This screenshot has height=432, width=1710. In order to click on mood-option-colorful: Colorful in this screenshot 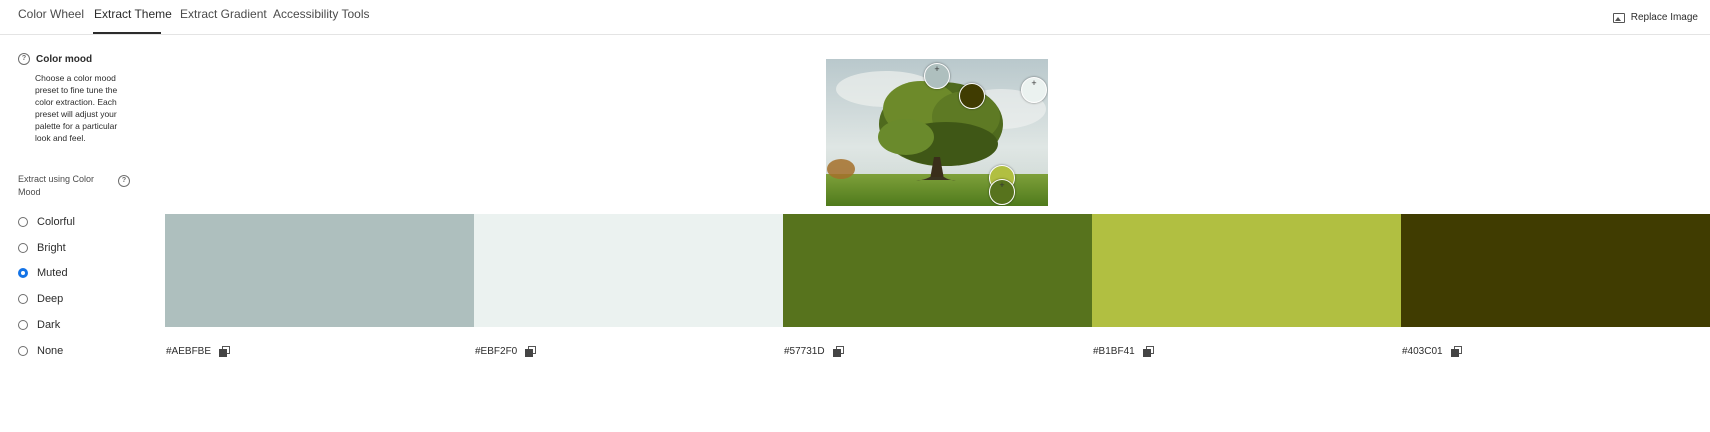, I will do `click(46, 222)`.